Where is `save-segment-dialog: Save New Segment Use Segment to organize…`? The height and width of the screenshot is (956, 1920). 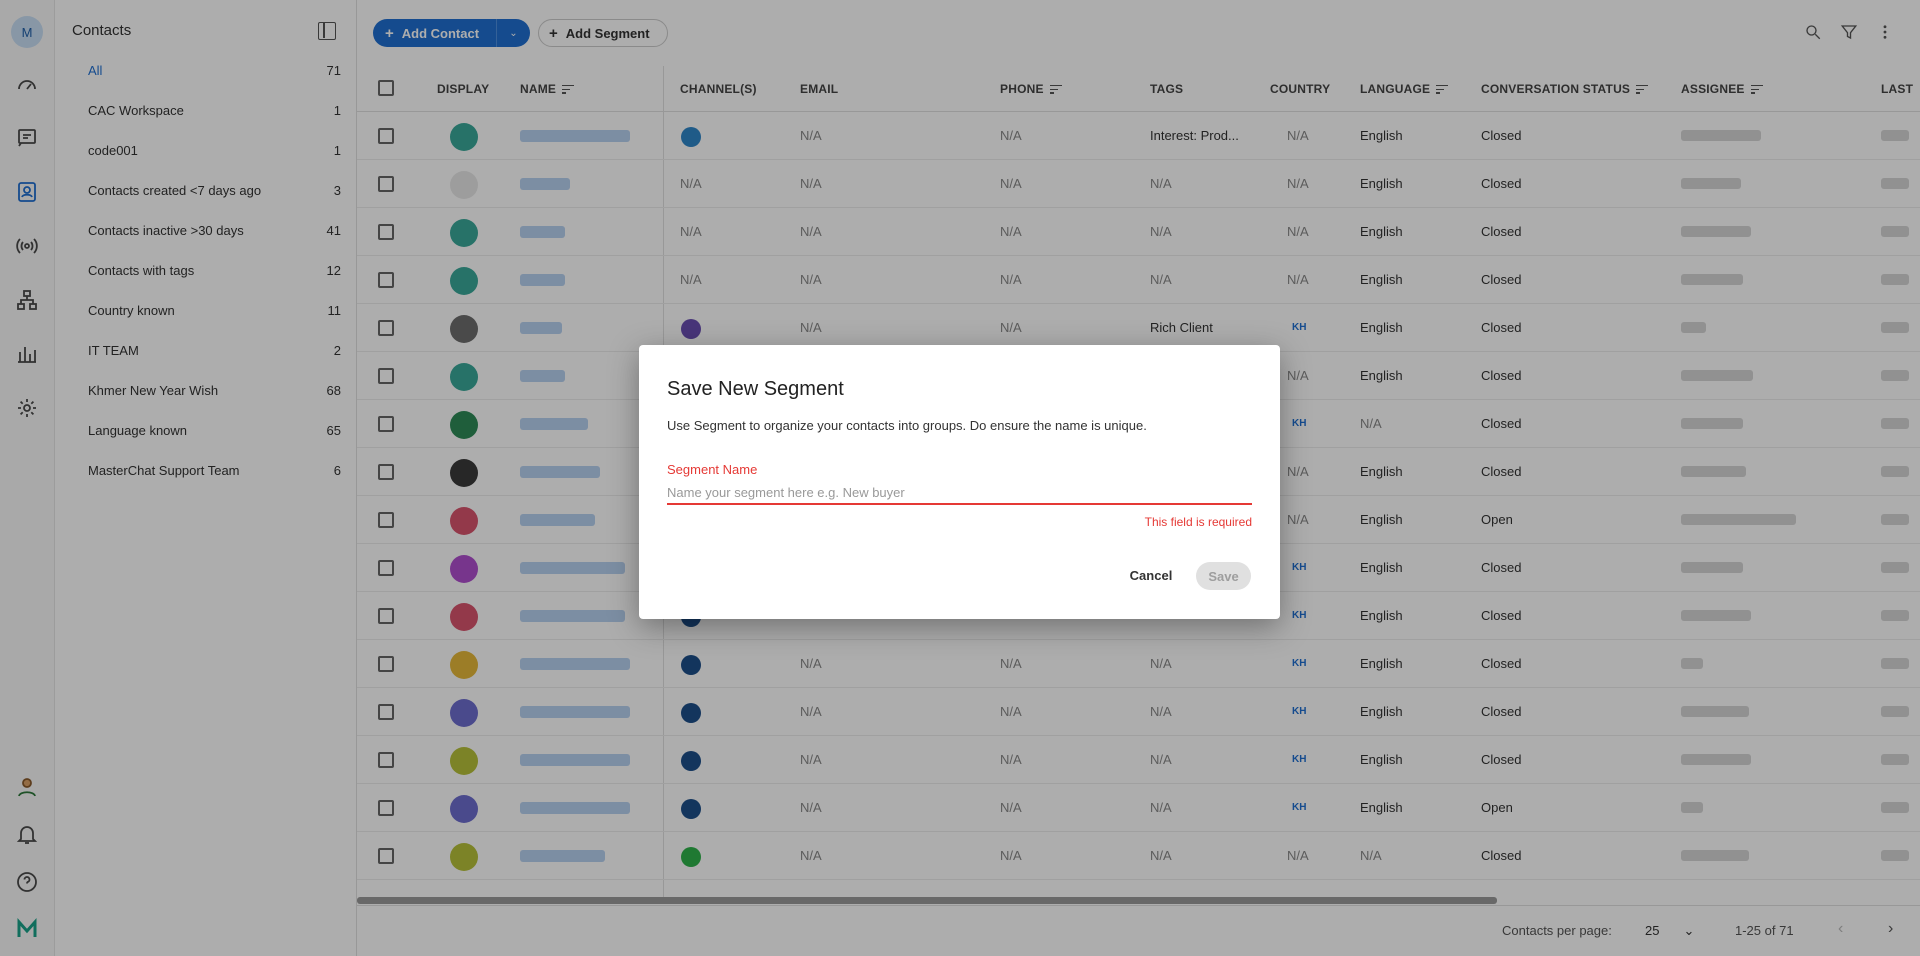
save-segment-dialog: Save New Segment Use Segment to organize… is located at coordinates (959, 482).